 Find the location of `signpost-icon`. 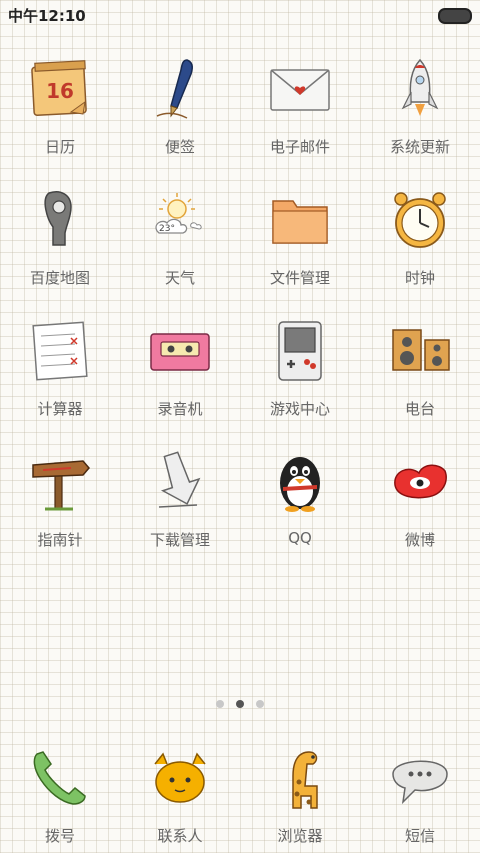

signpost-icon is located at coordinates (60, 482).